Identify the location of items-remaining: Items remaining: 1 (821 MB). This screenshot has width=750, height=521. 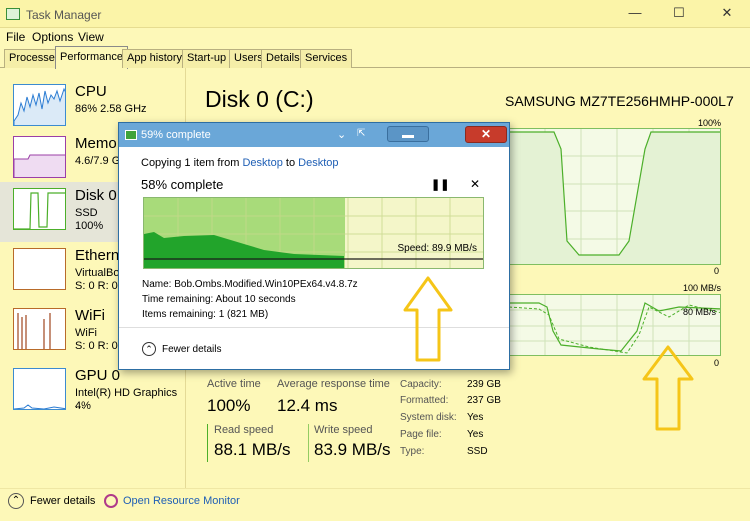
(205, 314).